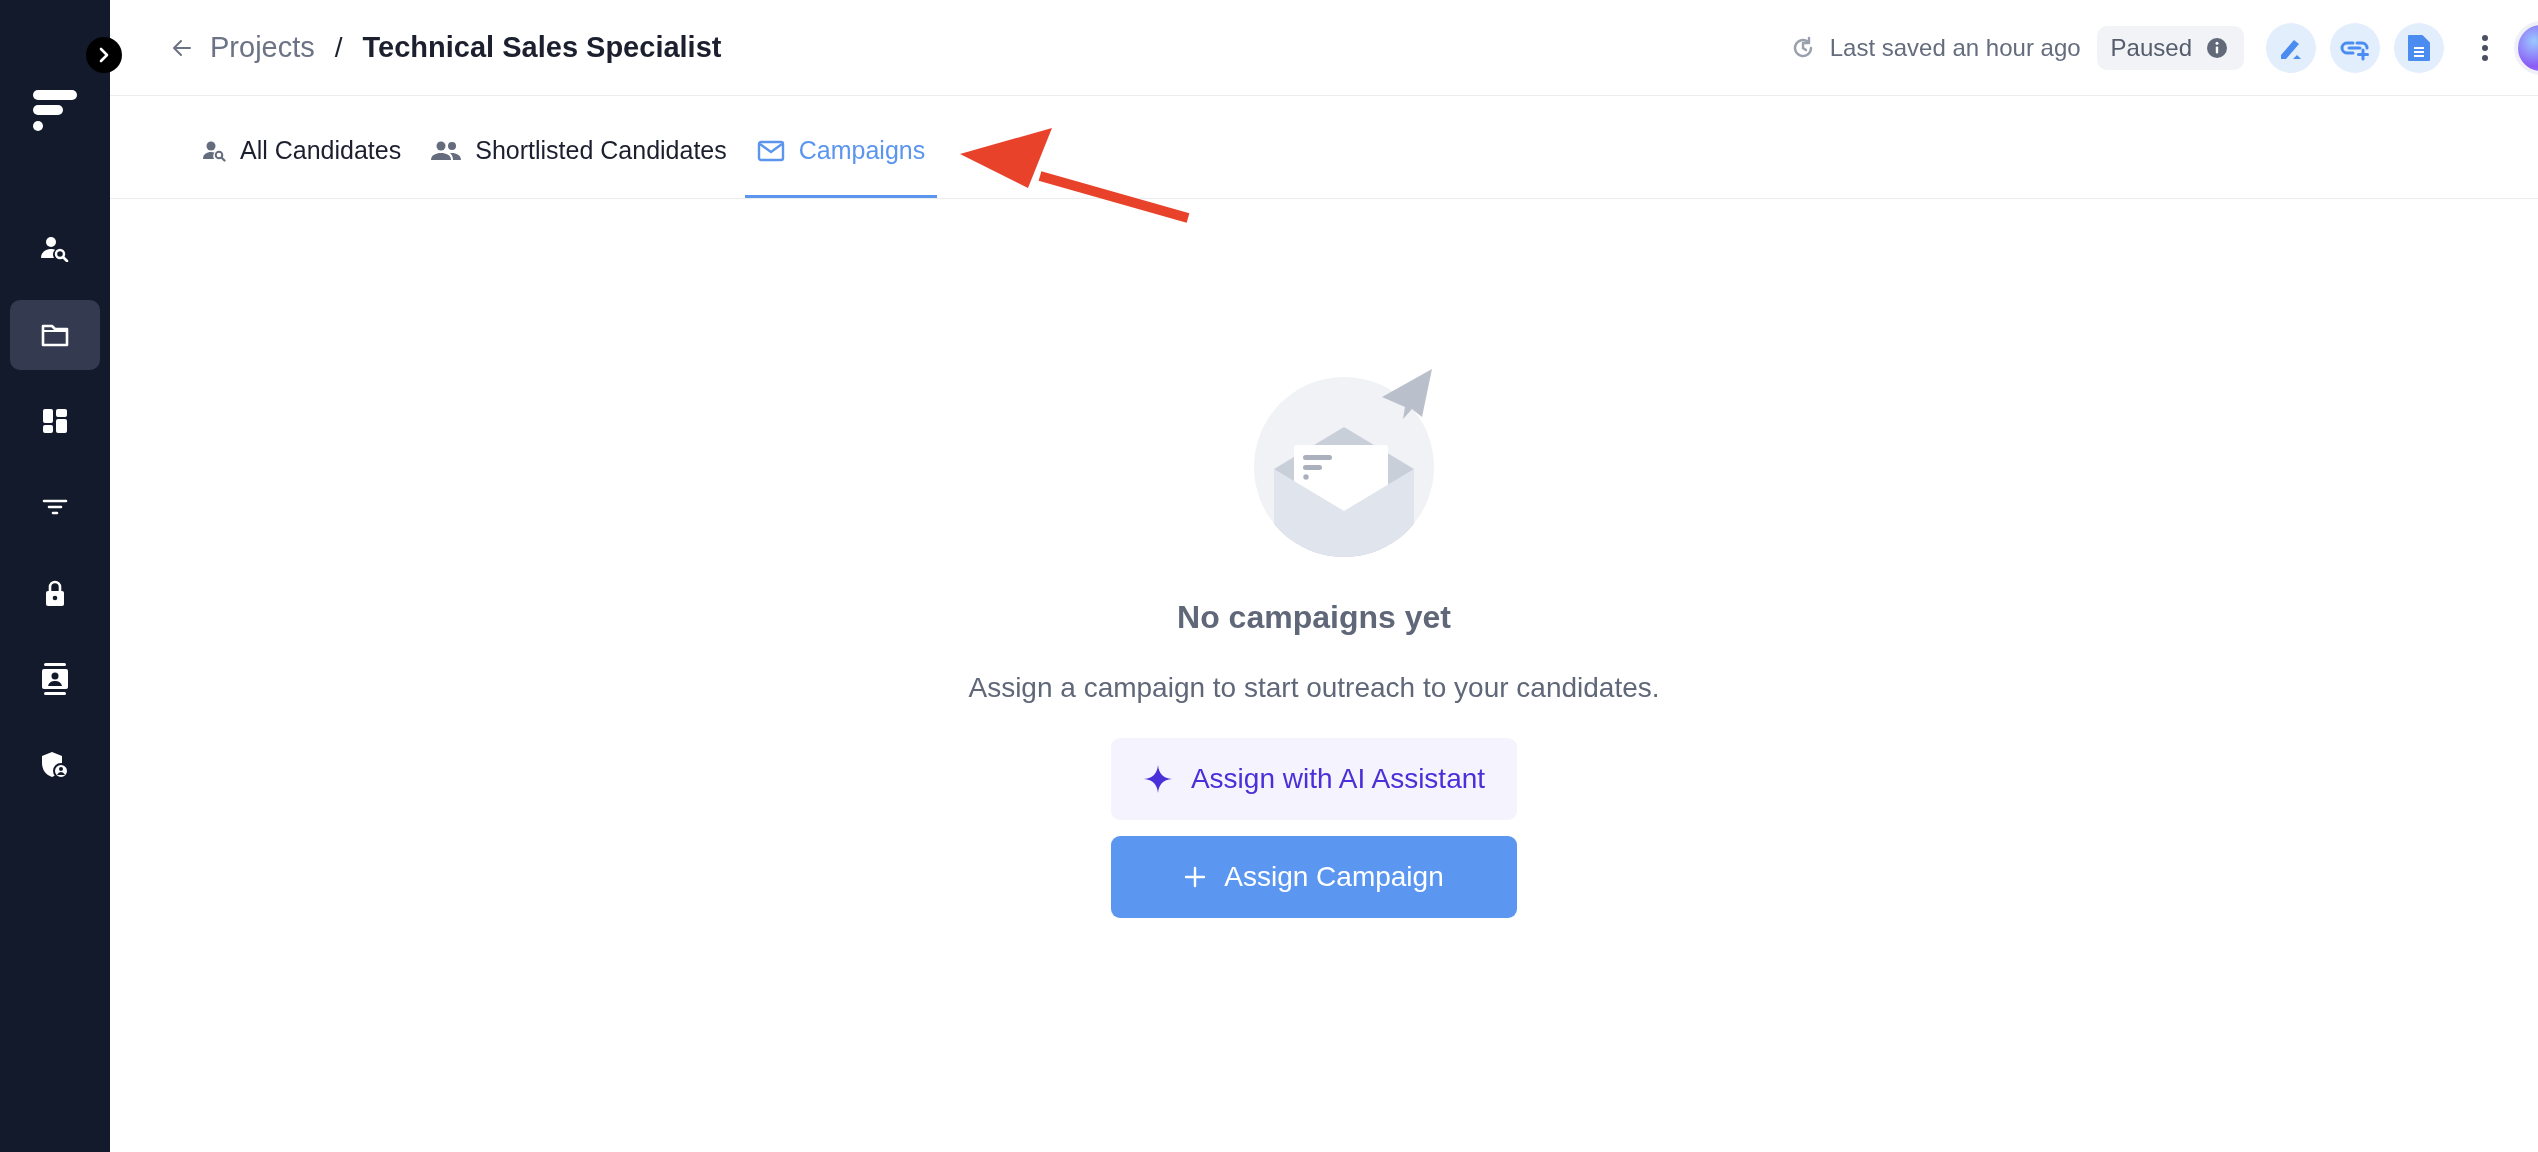 This screenshot has height=1152, width=2538. I want to click on document-button, so click(2419, 47).